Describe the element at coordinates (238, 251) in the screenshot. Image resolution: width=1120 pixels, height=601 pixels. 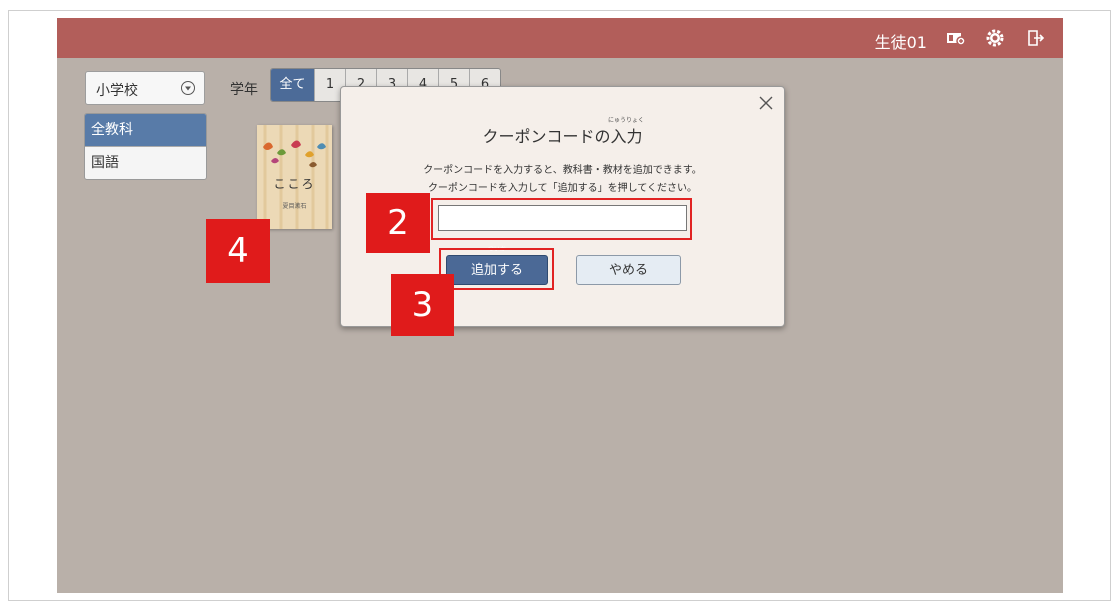
I see `step-marker-4: 4` at that location.